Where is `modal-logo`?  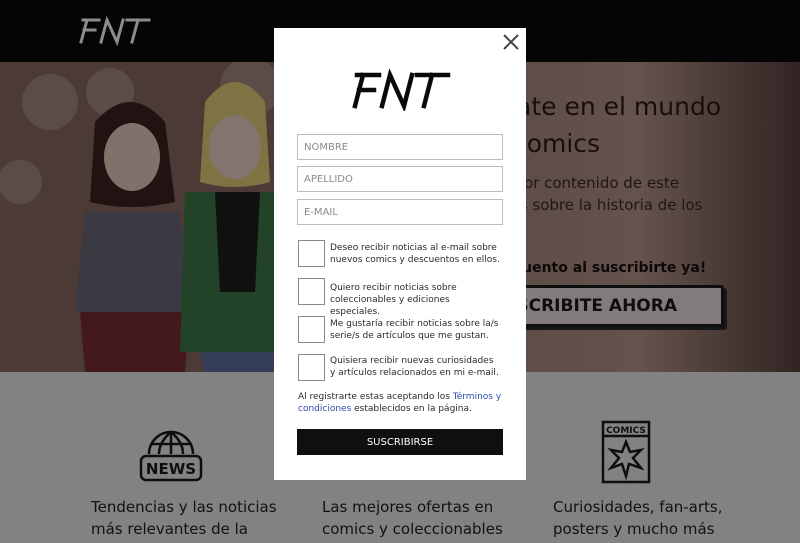 modal-logo is located at coordinates (401, 90).